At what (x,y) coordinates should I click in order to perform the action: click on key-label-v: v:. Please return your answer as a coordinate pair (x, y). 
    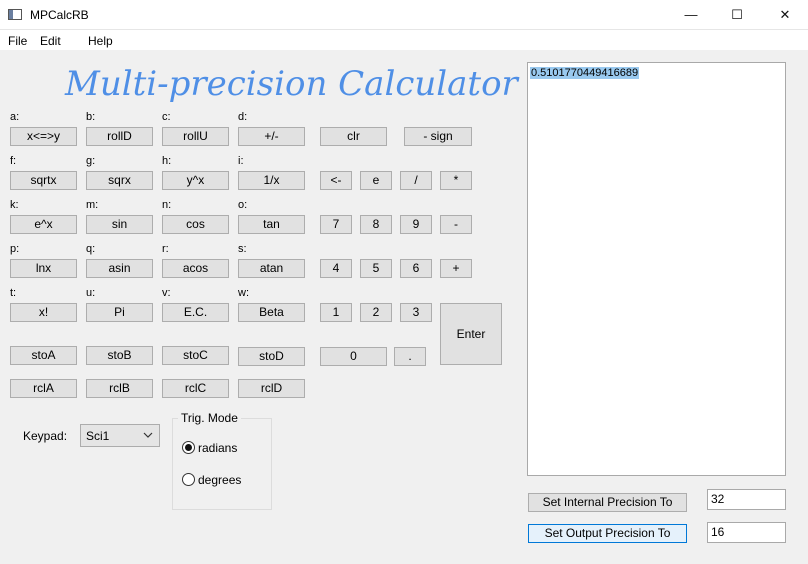
    Looking at the image, I should click on (166, 293).